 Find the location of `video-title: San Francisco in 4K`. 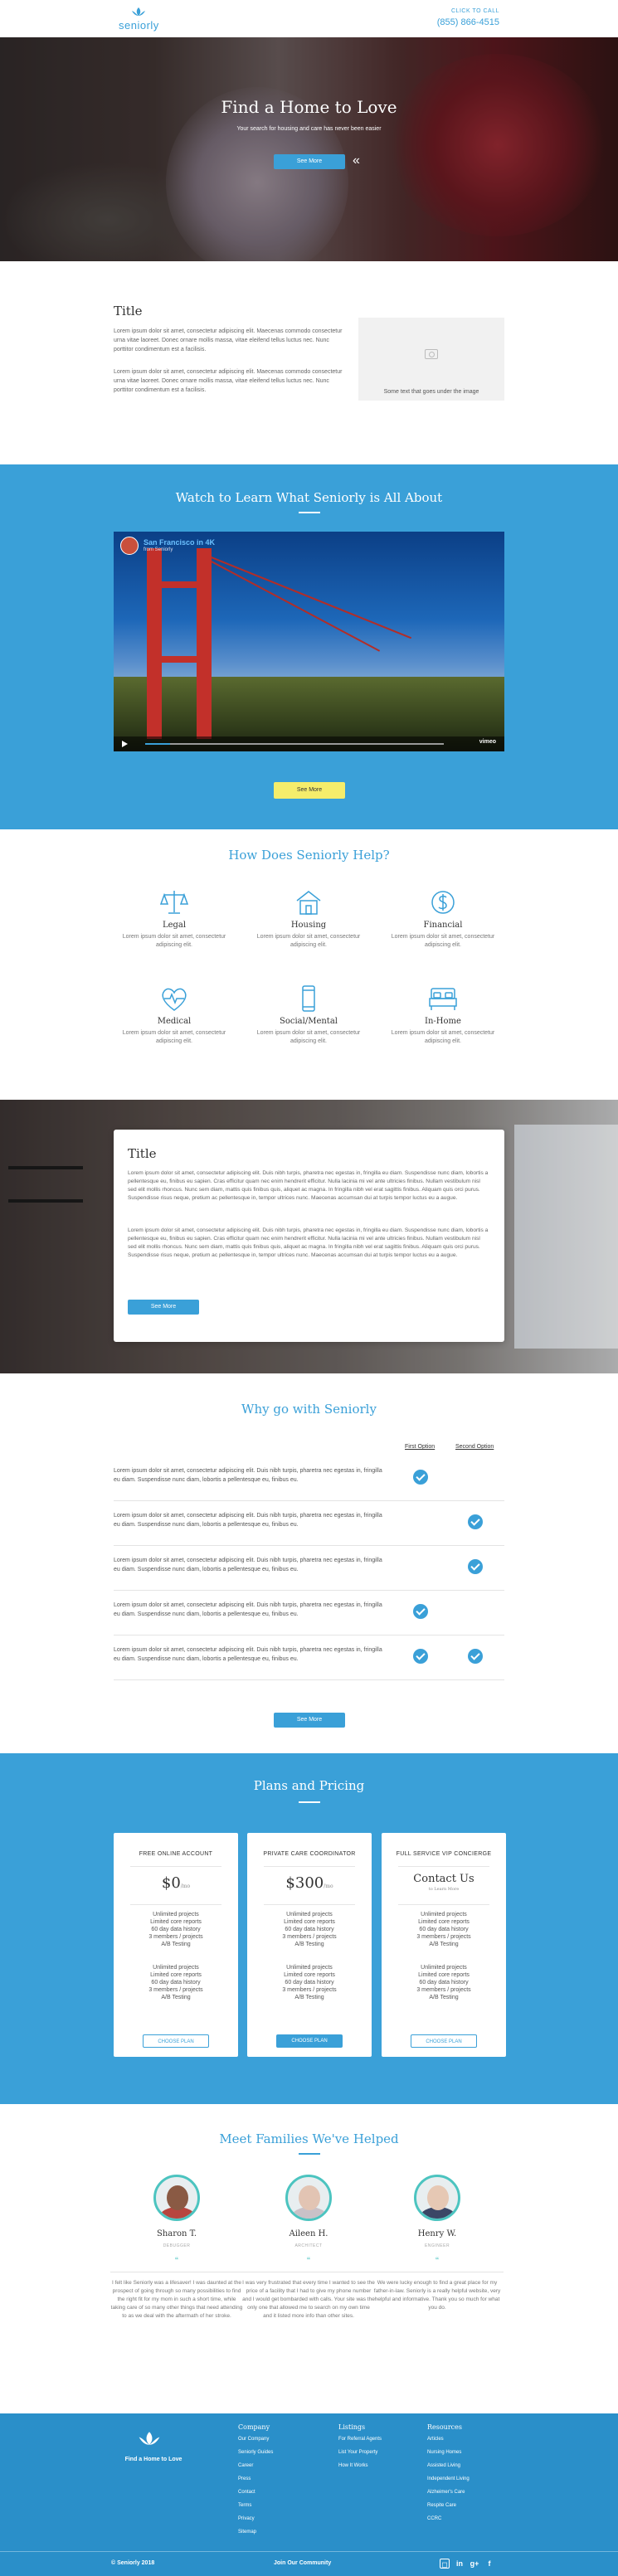

video-title: San Francisco in 4K is located at coordinates (179, 543).